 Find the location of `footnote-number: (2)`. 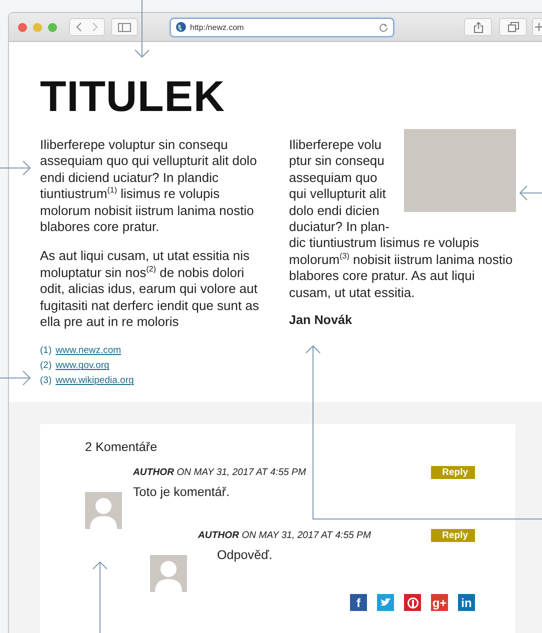

footnote-number: (2) is located at coordinates (46, 366).